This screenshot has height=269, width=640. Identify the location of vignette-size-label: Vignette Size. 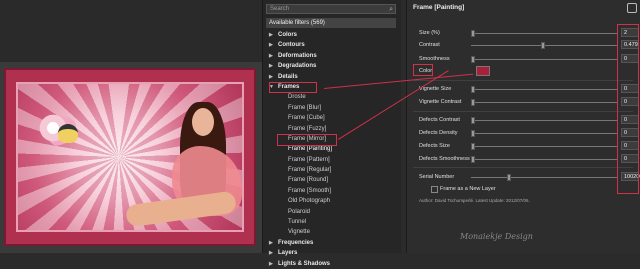
(435, 89).